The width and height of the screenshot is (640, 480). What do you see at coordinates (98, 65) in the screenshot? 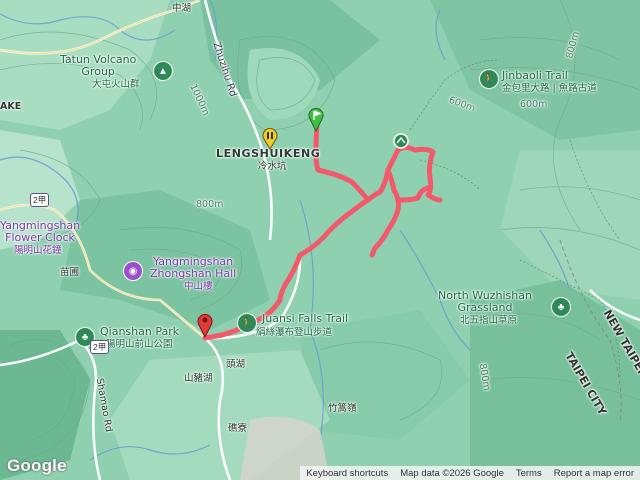
I see `tatun-volcano-label: Tatun Volcano Group` at bounding box center [98, 65].